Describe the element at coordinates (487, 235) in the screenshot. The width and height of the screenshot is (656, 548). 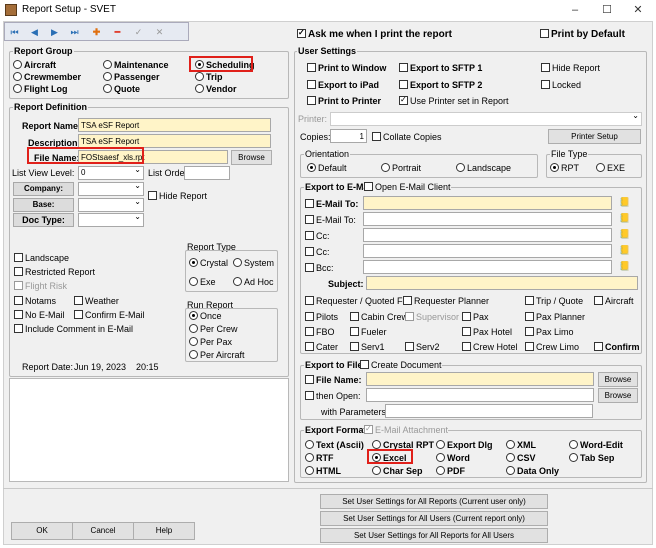
I see `cc1-input` at that location.